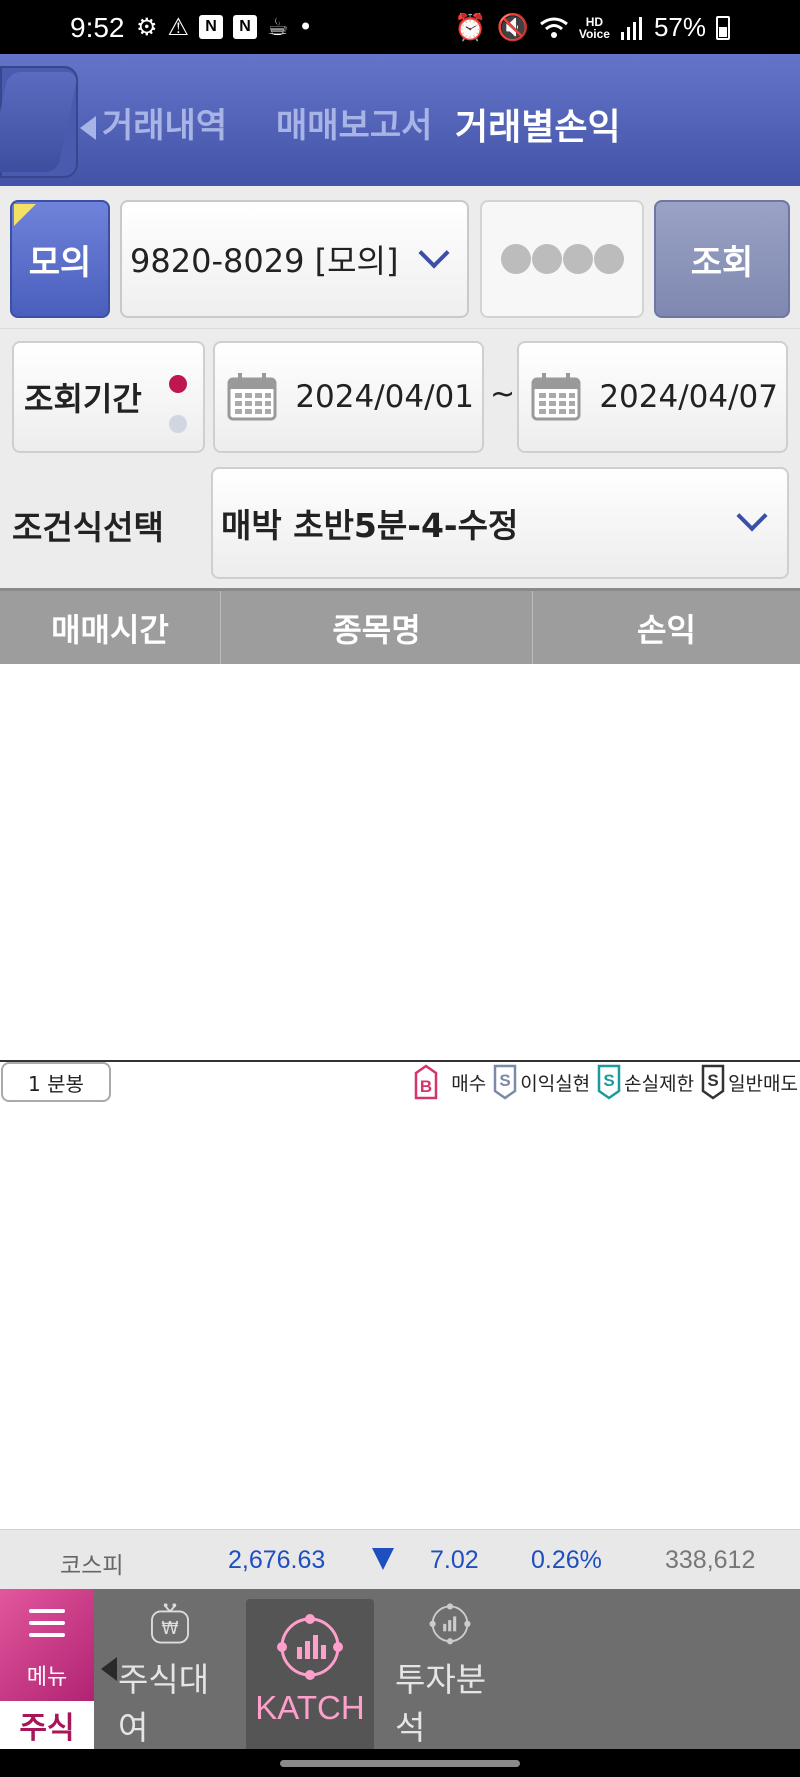 This screenshot has height=1777, width=800. I want to click on condition-label: 조건식선택, so click(88, 527).